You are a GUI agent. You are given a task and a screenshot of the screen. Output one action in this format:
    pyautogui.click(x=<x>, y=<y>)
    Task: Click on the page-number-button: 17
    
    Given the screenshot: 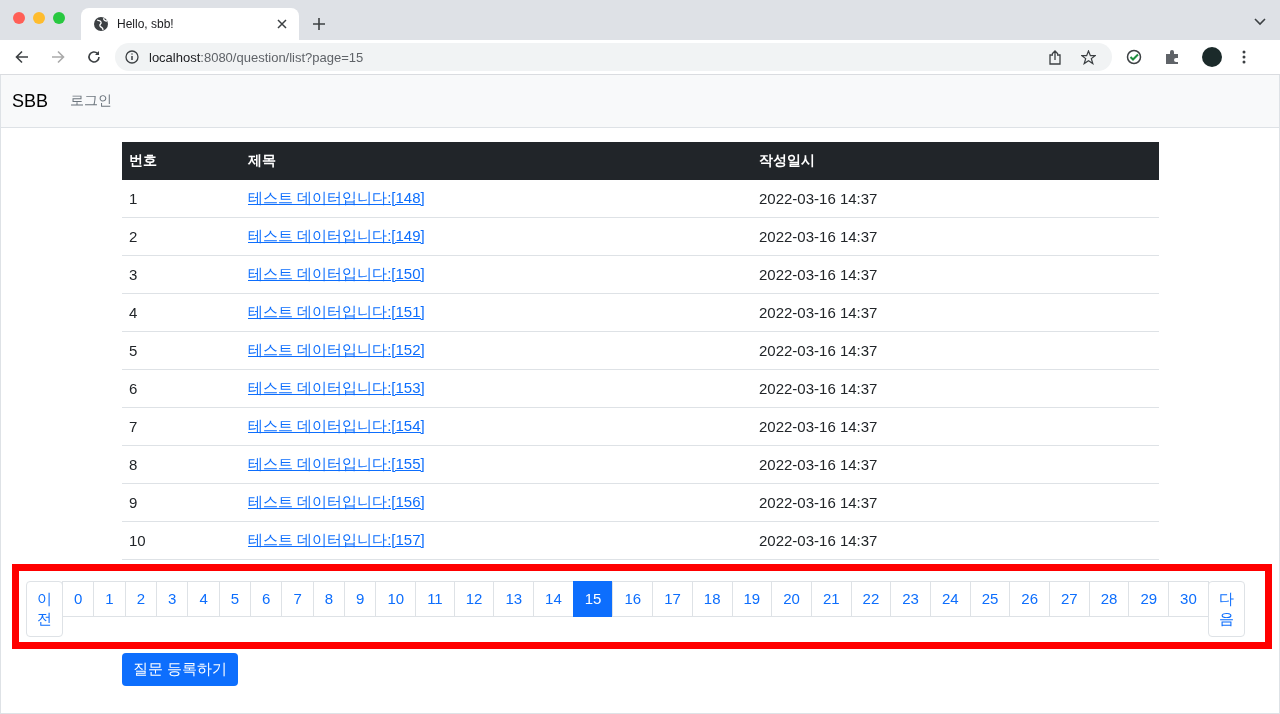 What is the action you would take?
    pyautogui.click(x=672, y=599)
    